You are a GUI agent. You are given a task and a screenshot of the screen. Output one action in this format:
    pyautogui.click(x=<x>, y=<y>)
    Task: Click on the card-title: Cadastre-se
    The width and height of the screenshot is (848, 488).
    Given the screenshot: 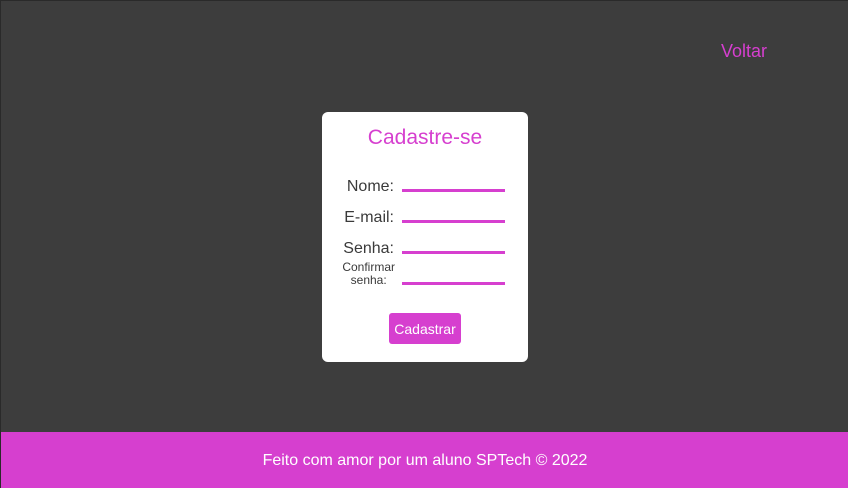 What is the action you would take?
    pyautogui.click(x=425, y=137)
    